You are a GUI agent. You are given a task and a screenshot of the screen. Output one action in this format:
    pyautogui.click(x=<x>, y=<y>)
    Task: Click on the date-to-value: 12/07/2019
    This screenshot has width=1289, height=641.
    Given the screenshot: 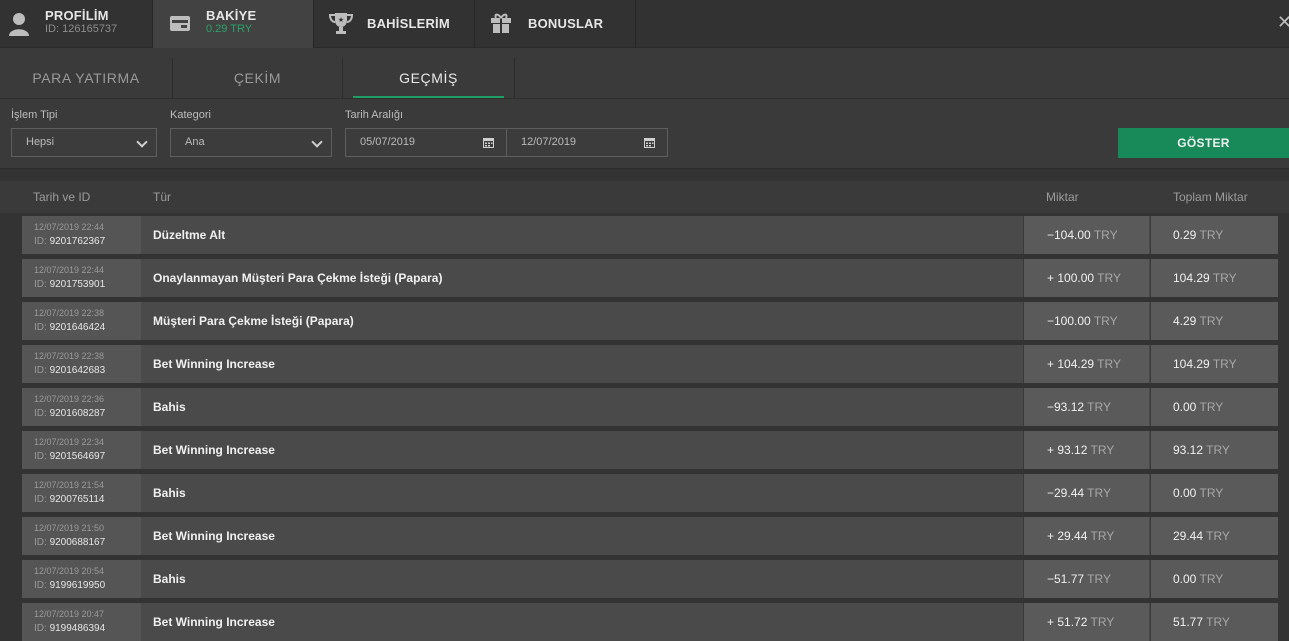 What is the action you would take?
    pyautogui.click(x=549, y=142)
    